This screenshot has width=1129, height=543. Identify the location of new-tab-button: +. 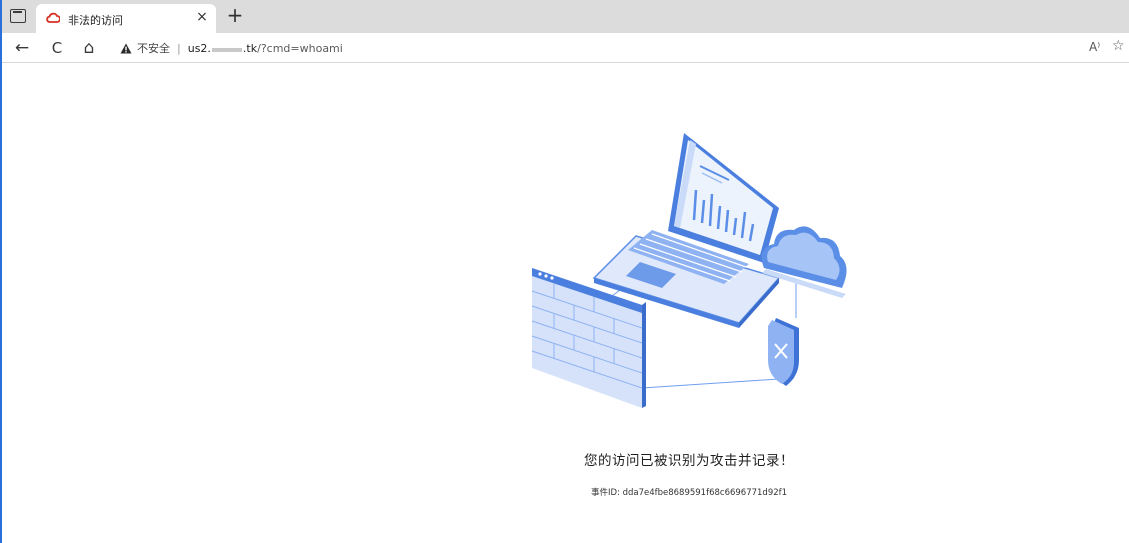
(235, 16).